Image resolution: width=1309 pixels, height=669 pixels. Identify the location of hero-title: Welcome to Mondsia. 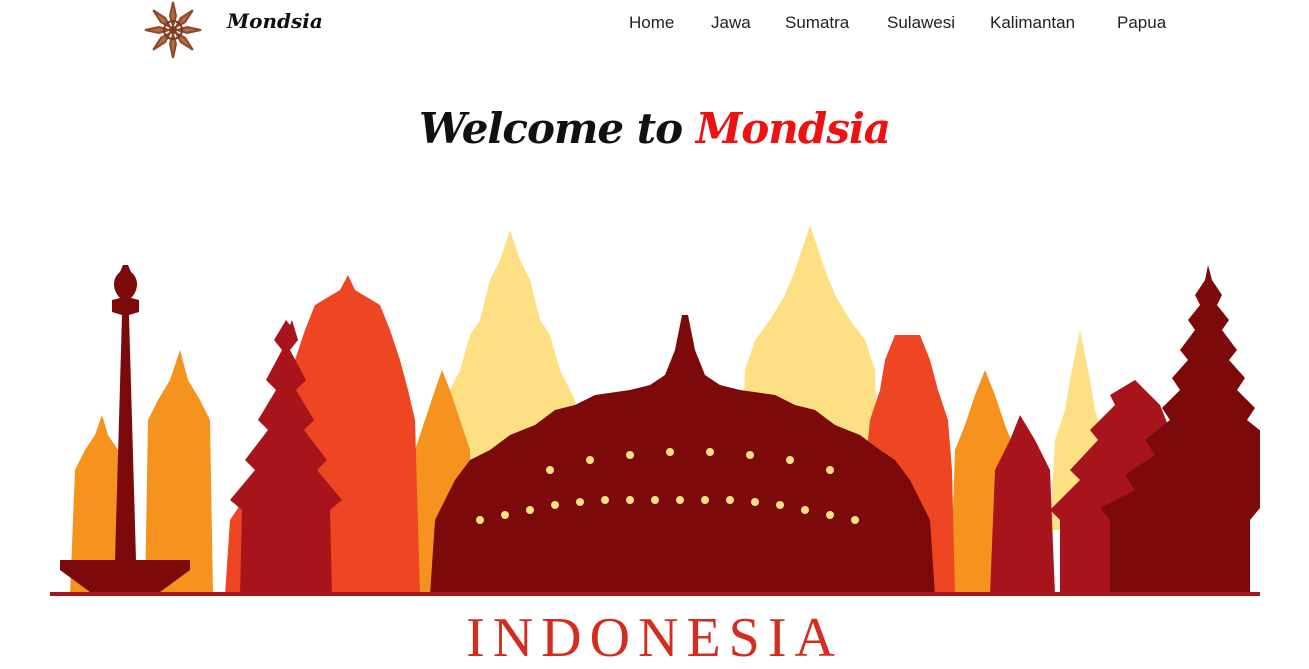
(654, 128).